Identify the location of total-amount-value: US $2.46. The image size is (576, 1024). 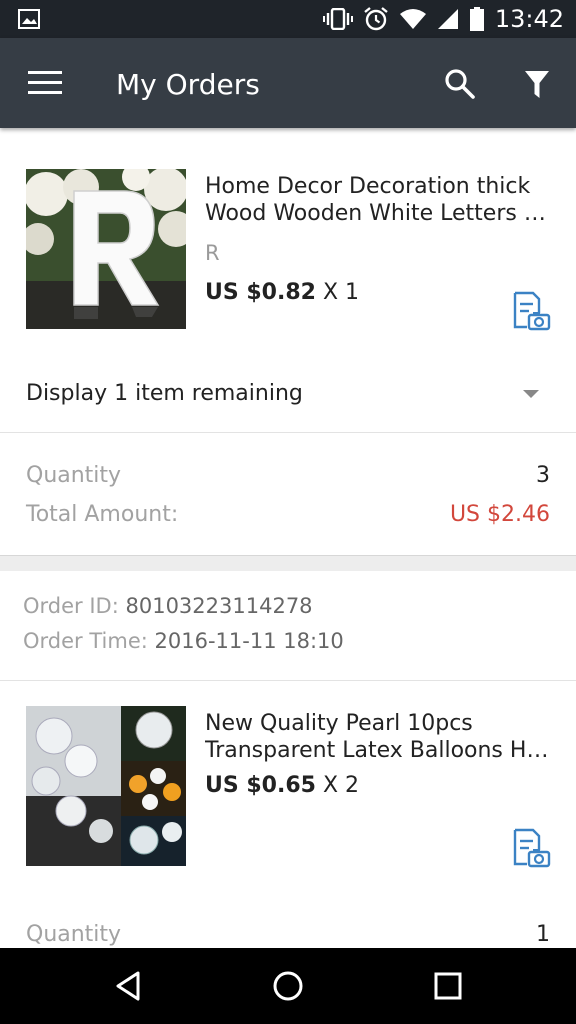
(499, 514).